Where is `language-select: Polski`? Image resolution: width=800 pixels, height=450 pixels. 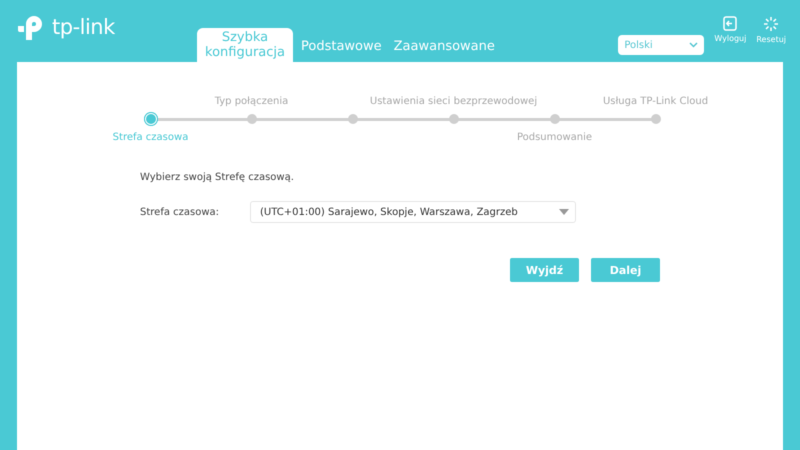 language-select: Polski is located at coordinates (661, 45).